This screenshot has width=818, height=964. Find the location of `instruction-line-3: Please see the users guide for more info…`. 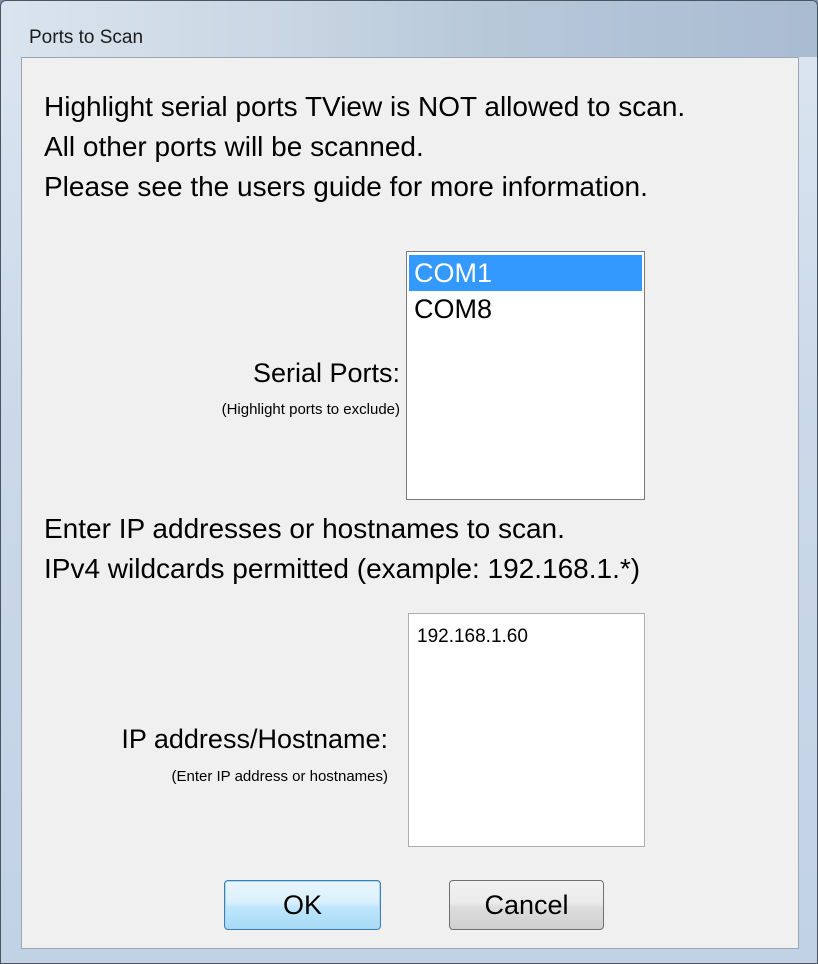

instruction-line-3: Please see the users guide for more info… is located at coordinates (346, 186).